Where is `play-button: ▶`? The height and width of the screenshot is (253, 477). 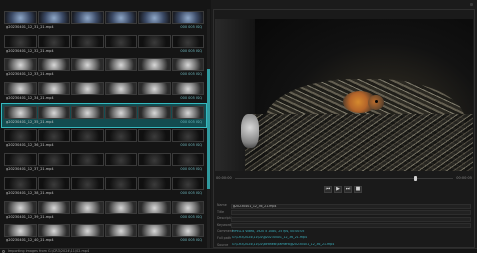
play-button: ▶ is located at coordinates (338, 189).